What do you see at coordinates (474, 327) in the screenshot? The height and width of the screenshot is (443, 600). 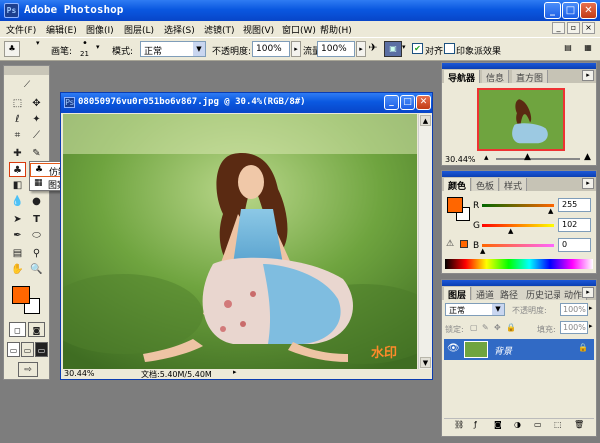 I see `lock-transparency-icon: ▢` at bounding box center [474, 327].